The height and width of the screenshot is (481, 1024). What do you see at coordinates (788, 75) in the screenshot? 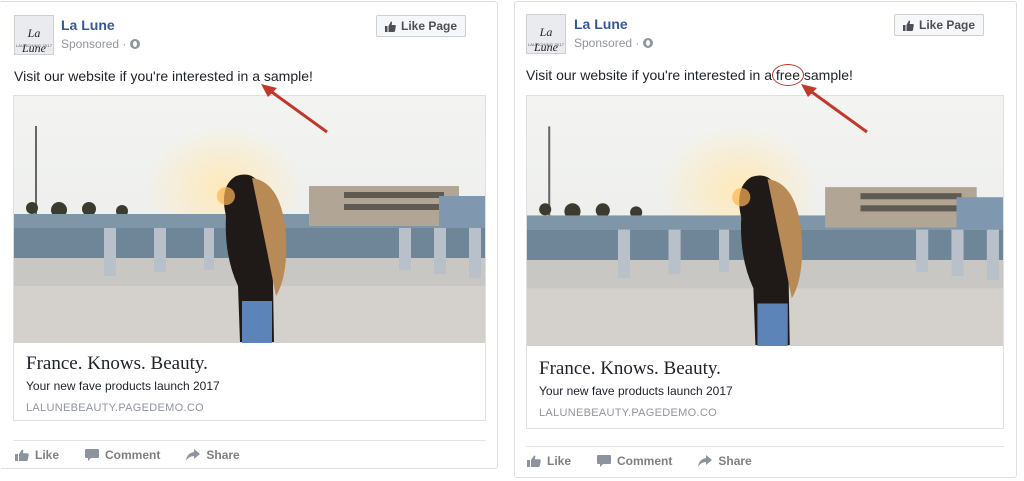
I see `highlighted-word: free` at bounding box center [788, 75].